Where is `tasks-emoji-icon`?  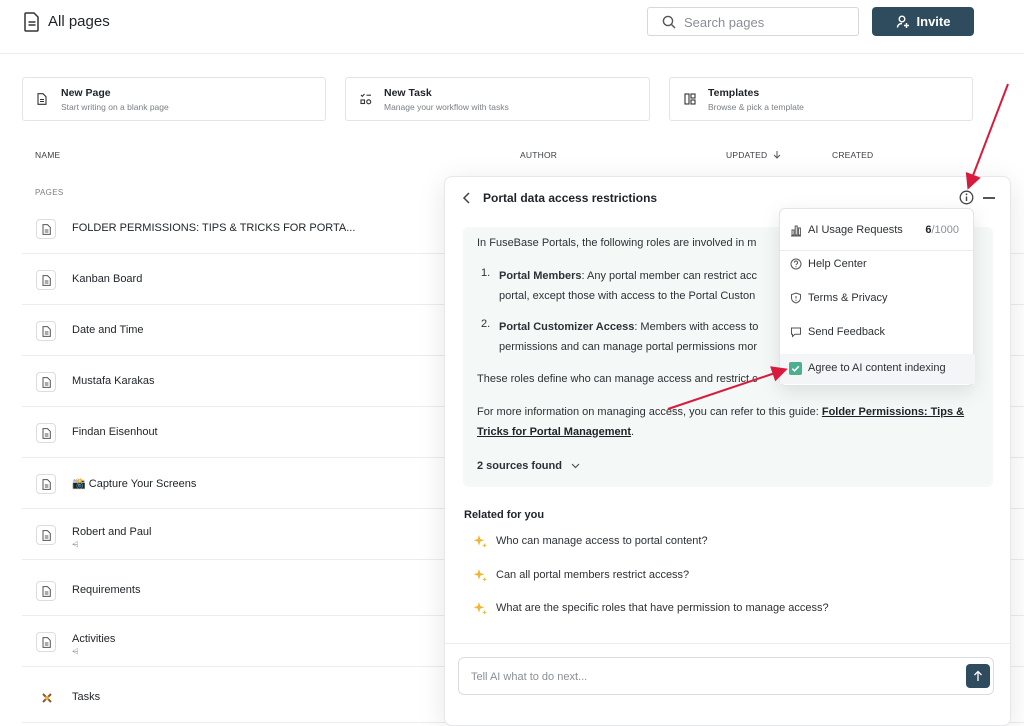
tasks-emoji-icon is located at coordinates (46, 698).